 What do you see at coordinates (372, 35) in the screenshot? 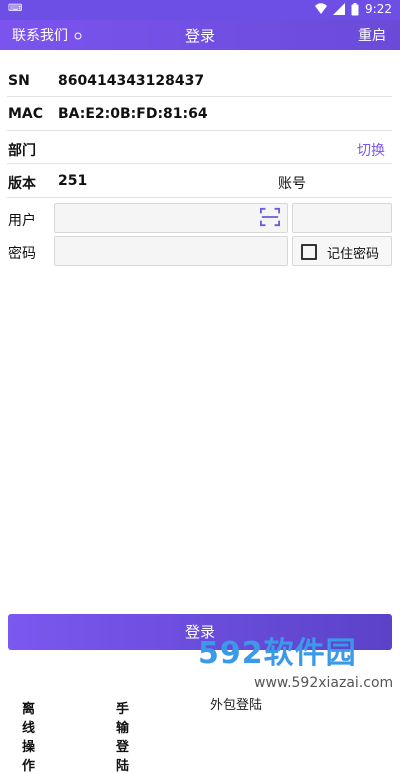
I see `restart-button: 重启` at bounding box center [372, 35].